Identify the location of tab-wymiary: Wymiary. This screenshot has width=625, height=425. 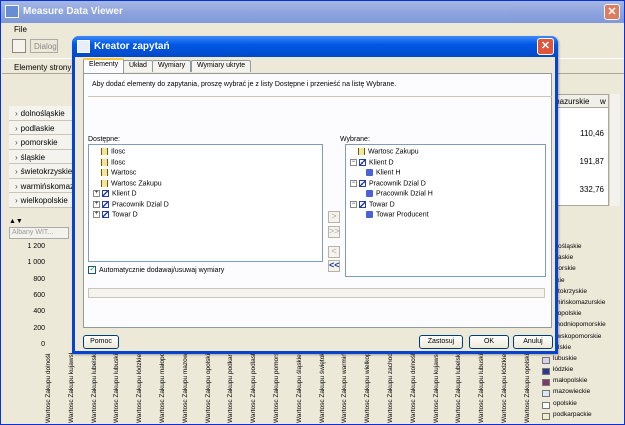
(172, 66).